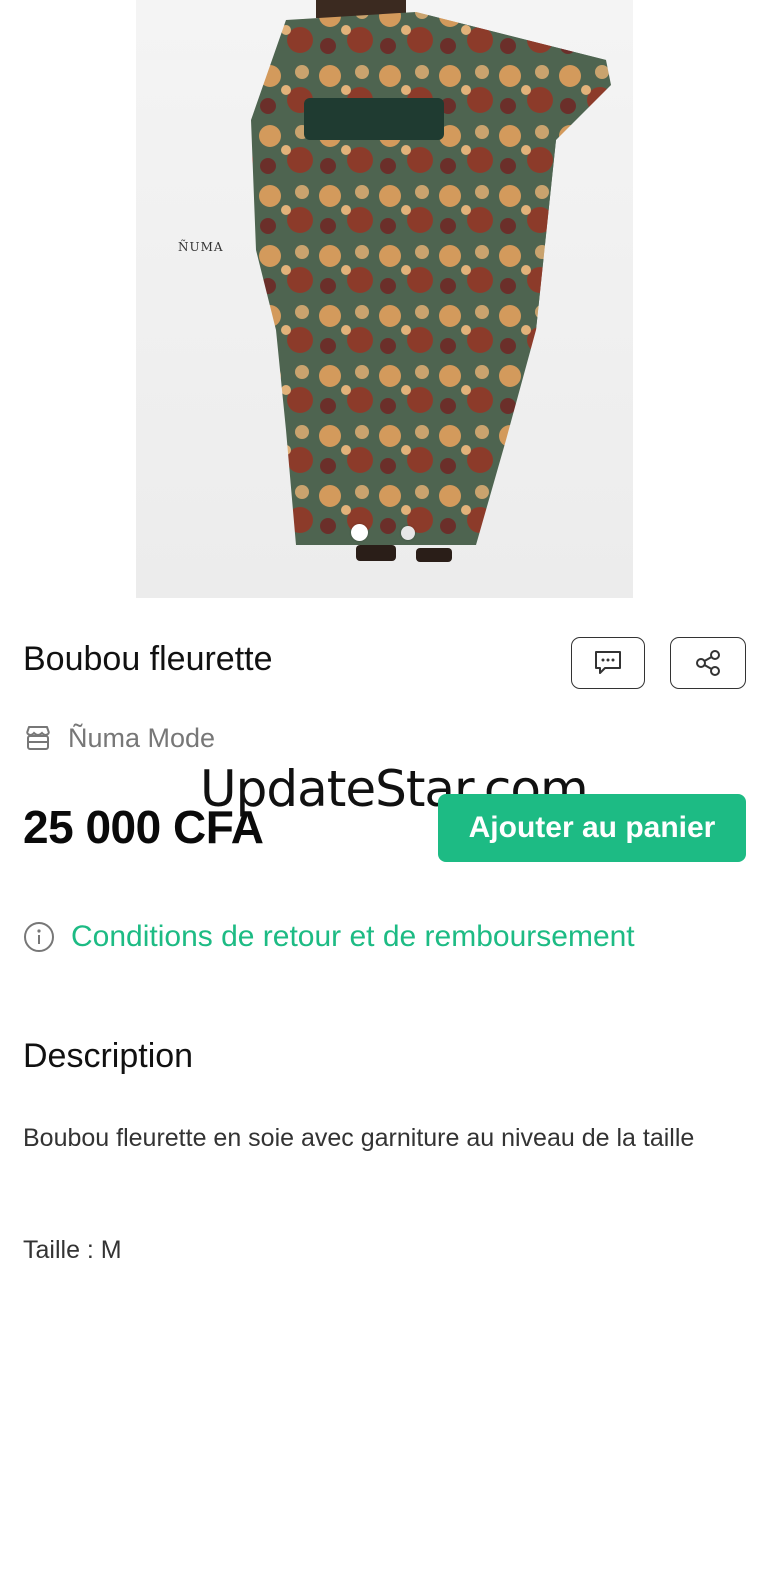 The height and width of the screenshot is (1590, 780). What do you see at coordinates (143, 827) in the screenshot?
I see `product-price: 25 000 CFA` at bounding box center [143, 827].